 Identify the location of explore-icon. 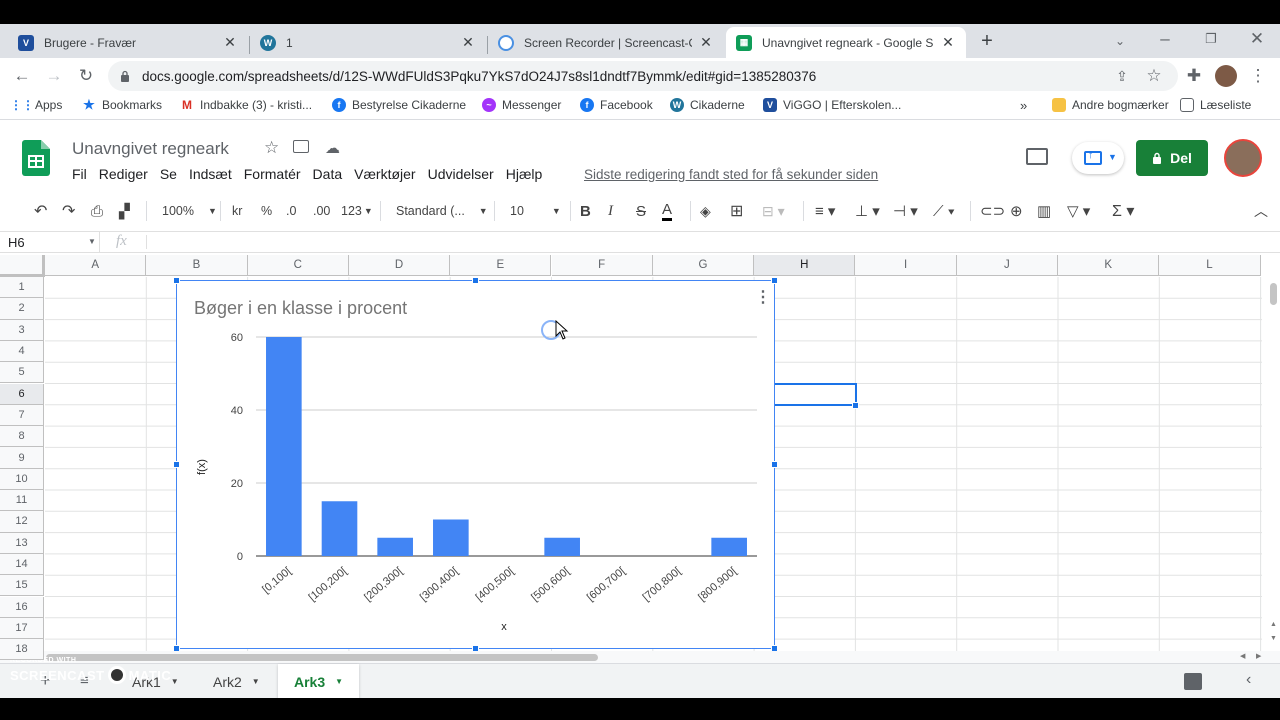
(1193, 681).